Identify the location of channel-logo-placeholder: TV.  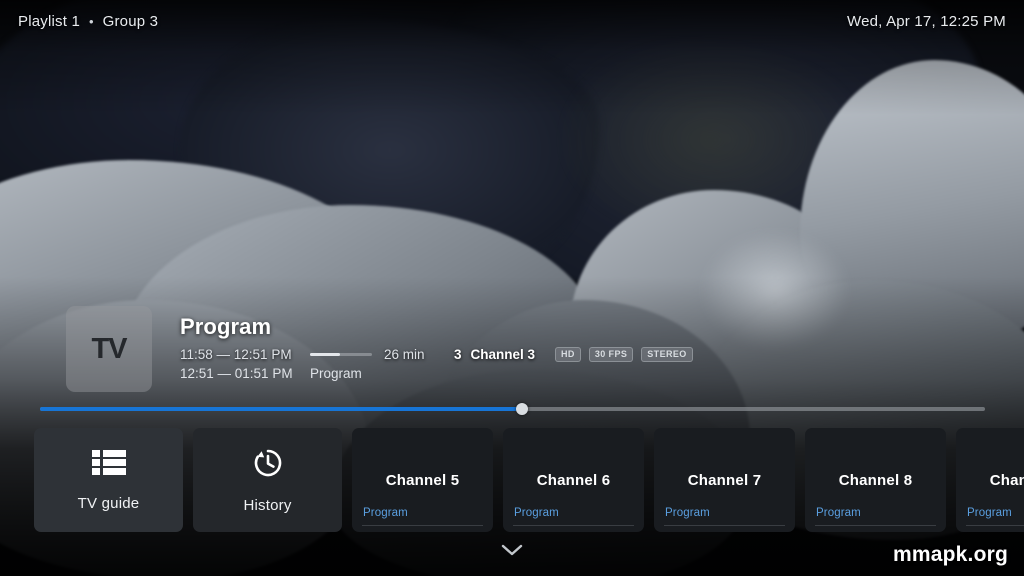
(109, 349).